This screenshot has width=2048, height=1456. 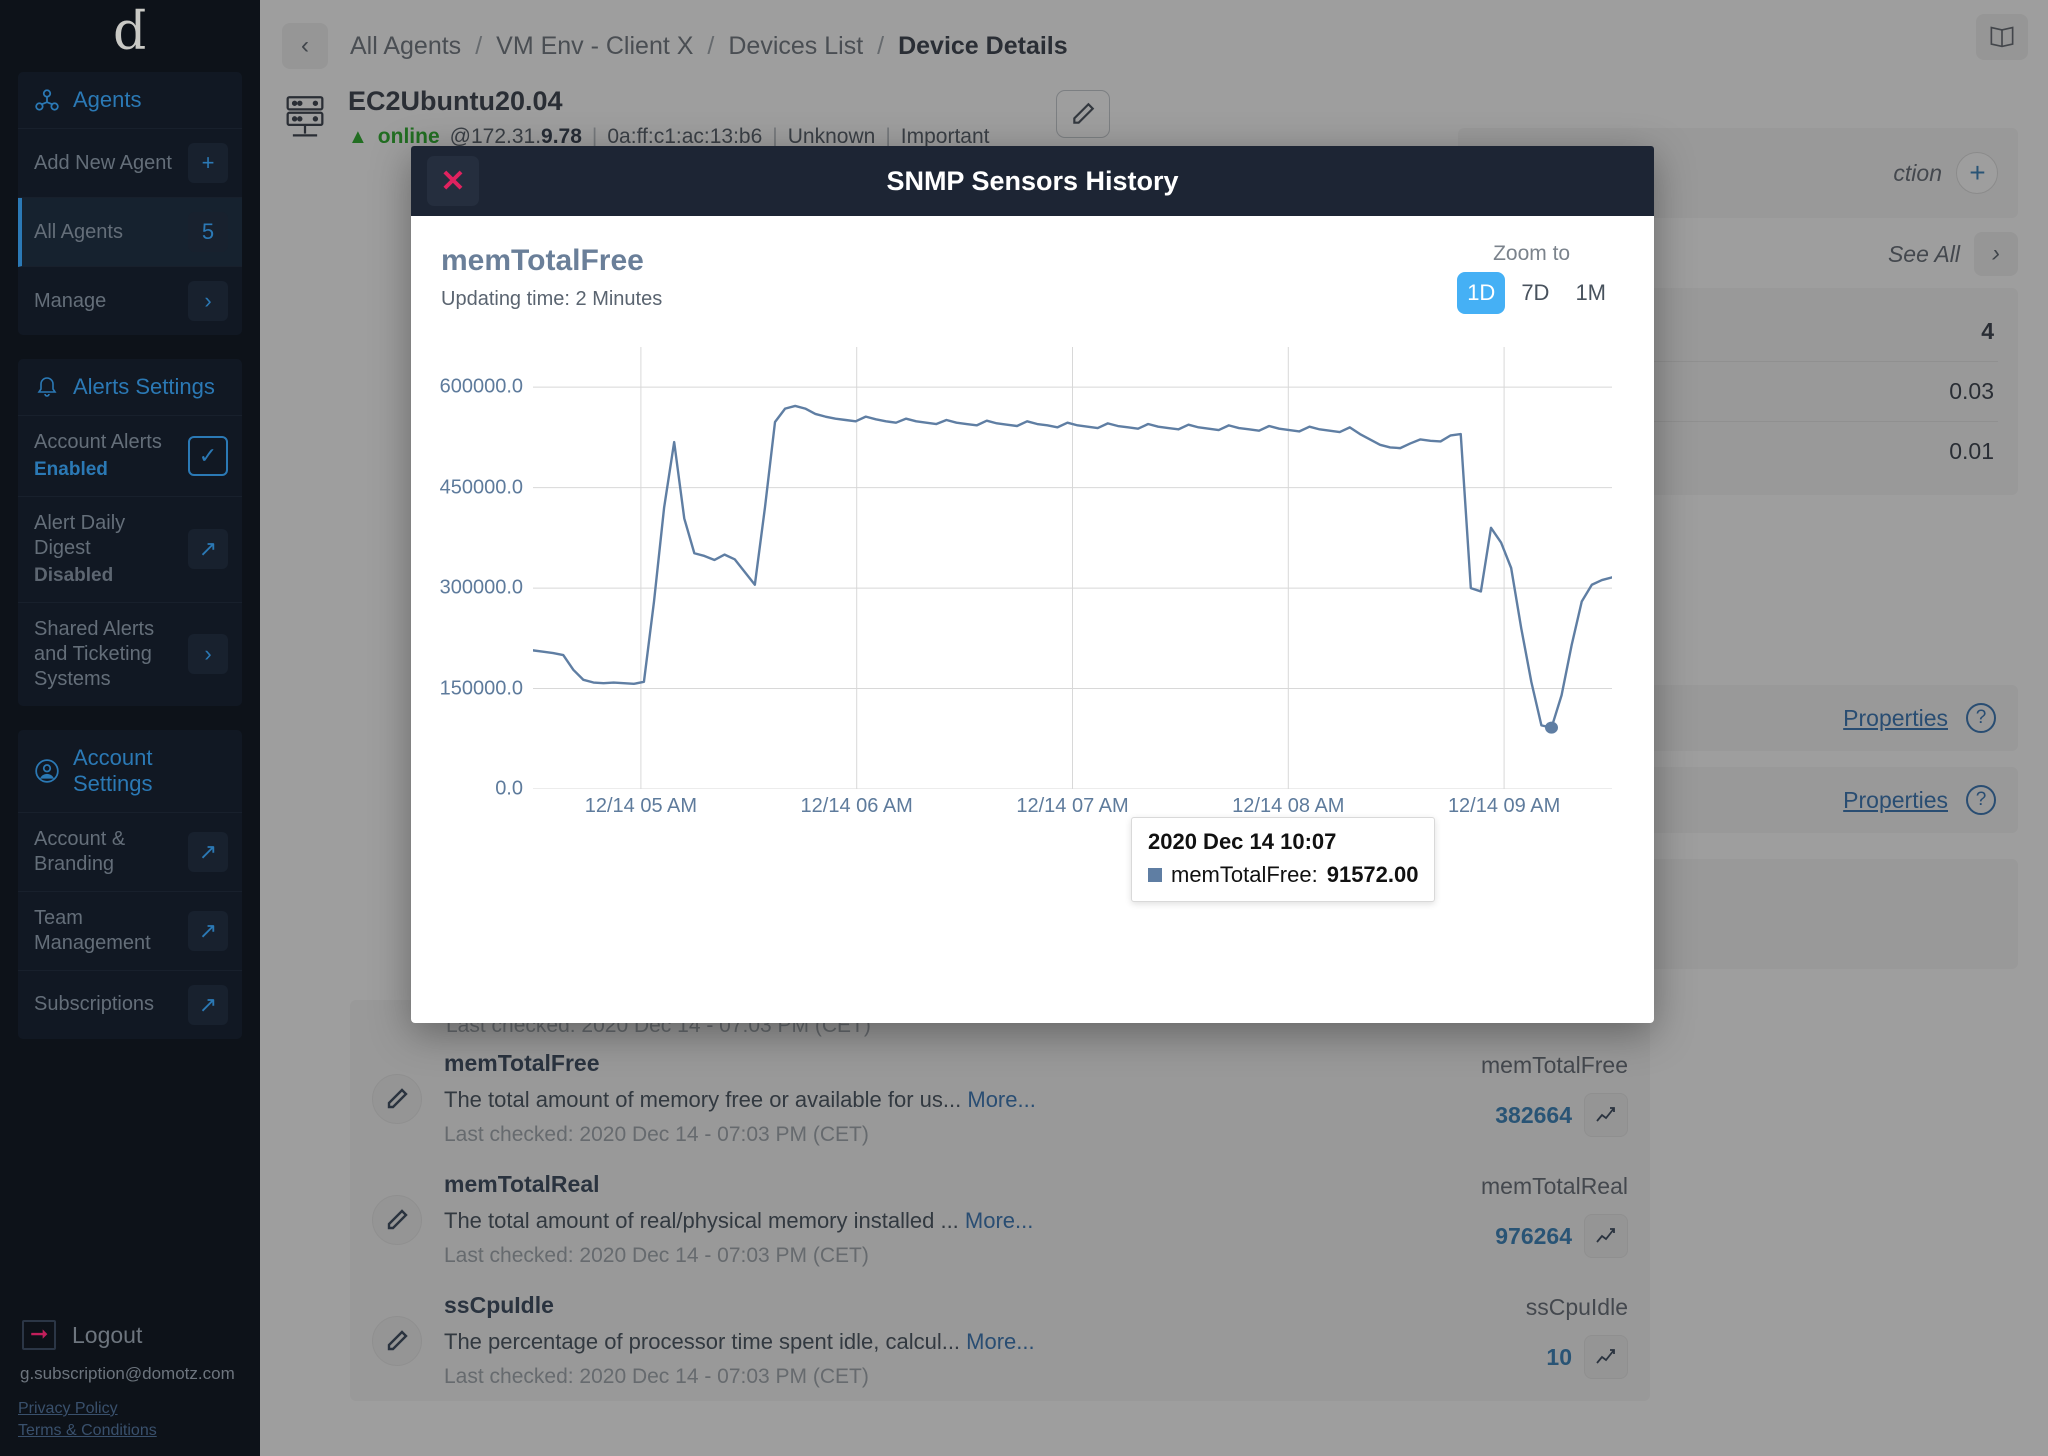 What do you see at coordinates (208, 163) in the screenshot?
I see `add-agent-button: +` at bounding box center [208, 163].